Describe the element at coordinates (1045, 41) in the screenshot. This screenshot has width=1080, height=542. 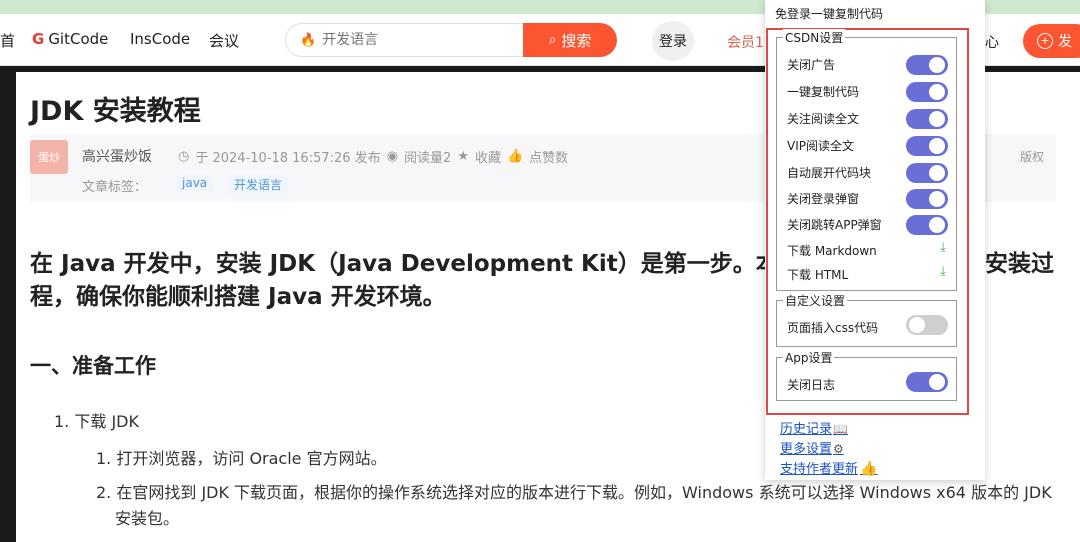
I see `plus-circle-icon: +` at that location.